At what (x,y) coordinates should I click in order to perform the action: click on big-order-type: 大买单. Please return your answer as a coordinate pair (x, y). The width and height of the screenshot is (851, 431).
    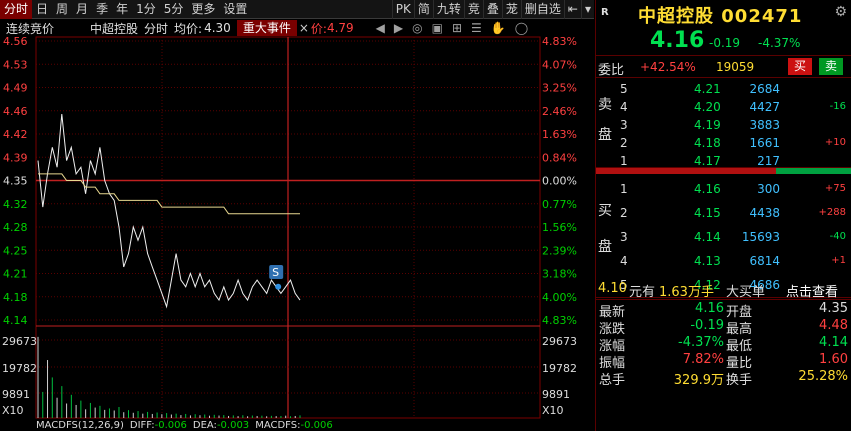
    Looking at the image, I should click on (746, 292).